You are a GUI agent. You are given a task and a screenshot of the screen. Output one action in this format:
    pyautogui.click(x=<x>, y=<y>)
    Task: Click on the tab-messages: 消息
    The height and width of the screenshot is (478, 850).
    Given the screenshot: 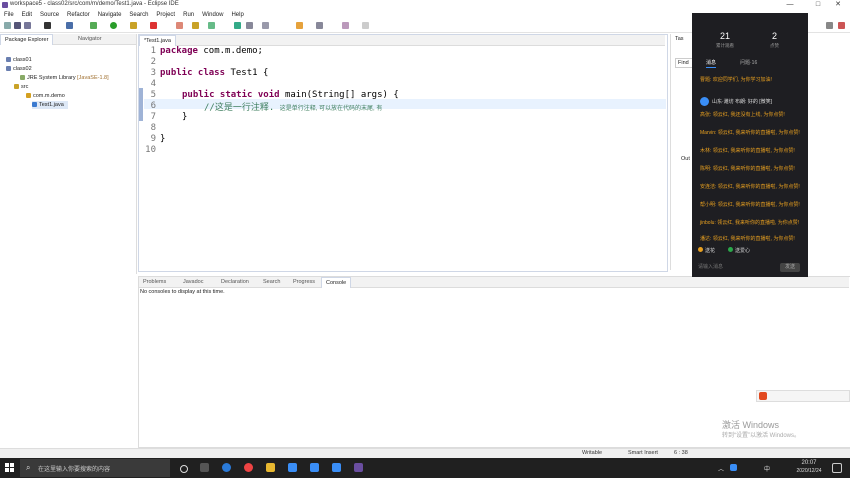 What is the action you would take?
    pyautogui.click(x=711, y=63)
    